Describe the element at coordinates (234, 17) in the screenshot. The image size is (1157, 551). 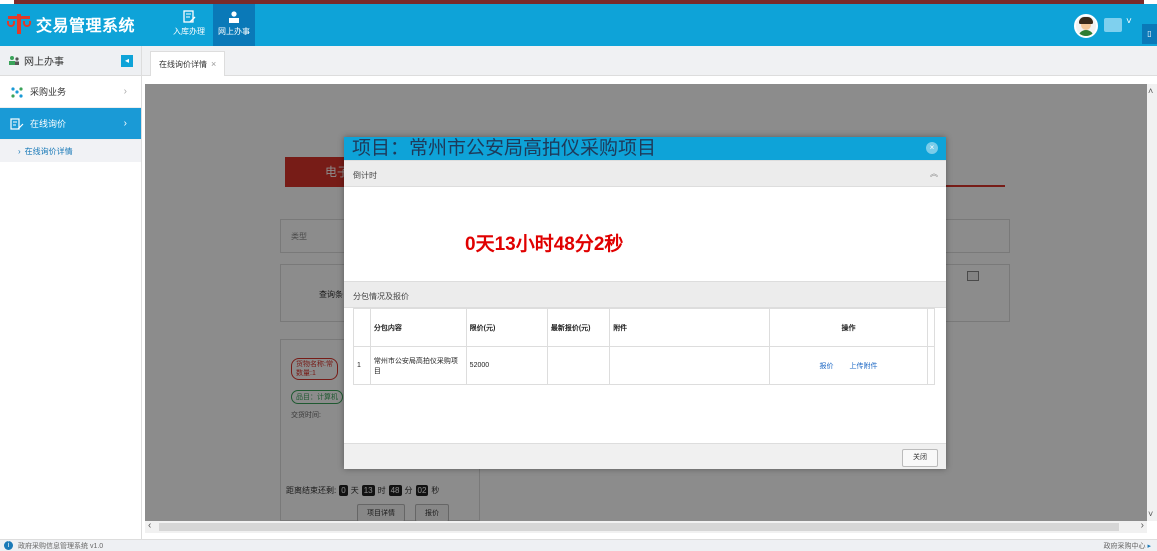
I see `user-desk-icon` at that location.